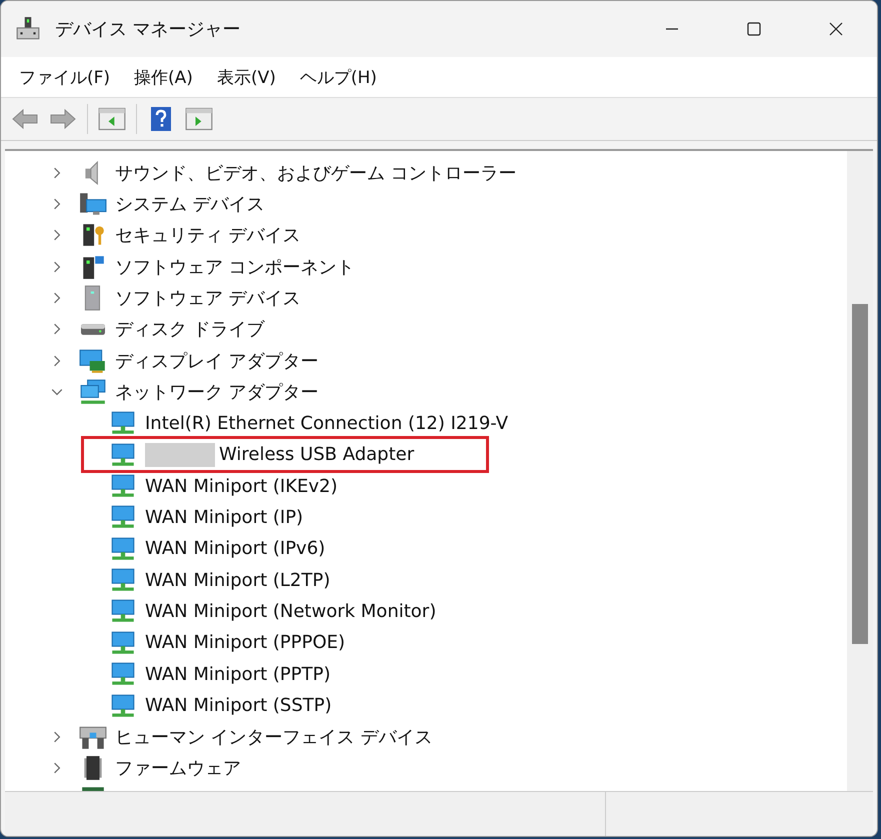  I want to click on tree-item: Intel(R) Ethernet Connection (12) I219-V, so click(326, 423).